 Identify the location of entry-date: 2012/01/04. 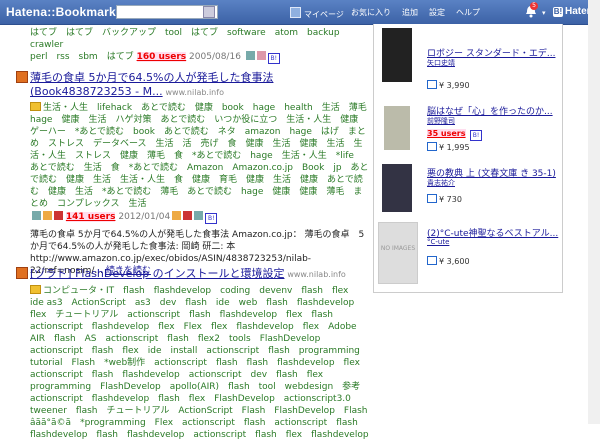
(144, 217).